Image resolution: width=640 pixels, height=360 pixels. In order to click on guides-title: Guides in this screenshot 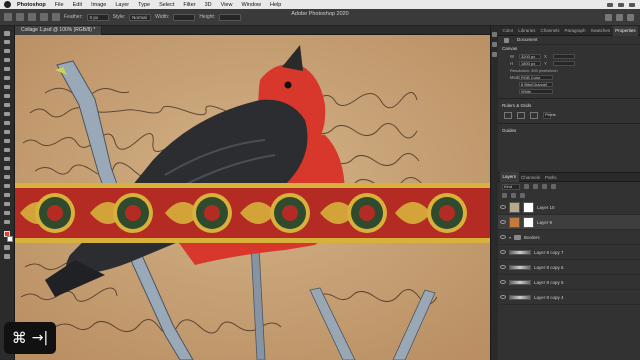, I will do `click(569, 131)`.